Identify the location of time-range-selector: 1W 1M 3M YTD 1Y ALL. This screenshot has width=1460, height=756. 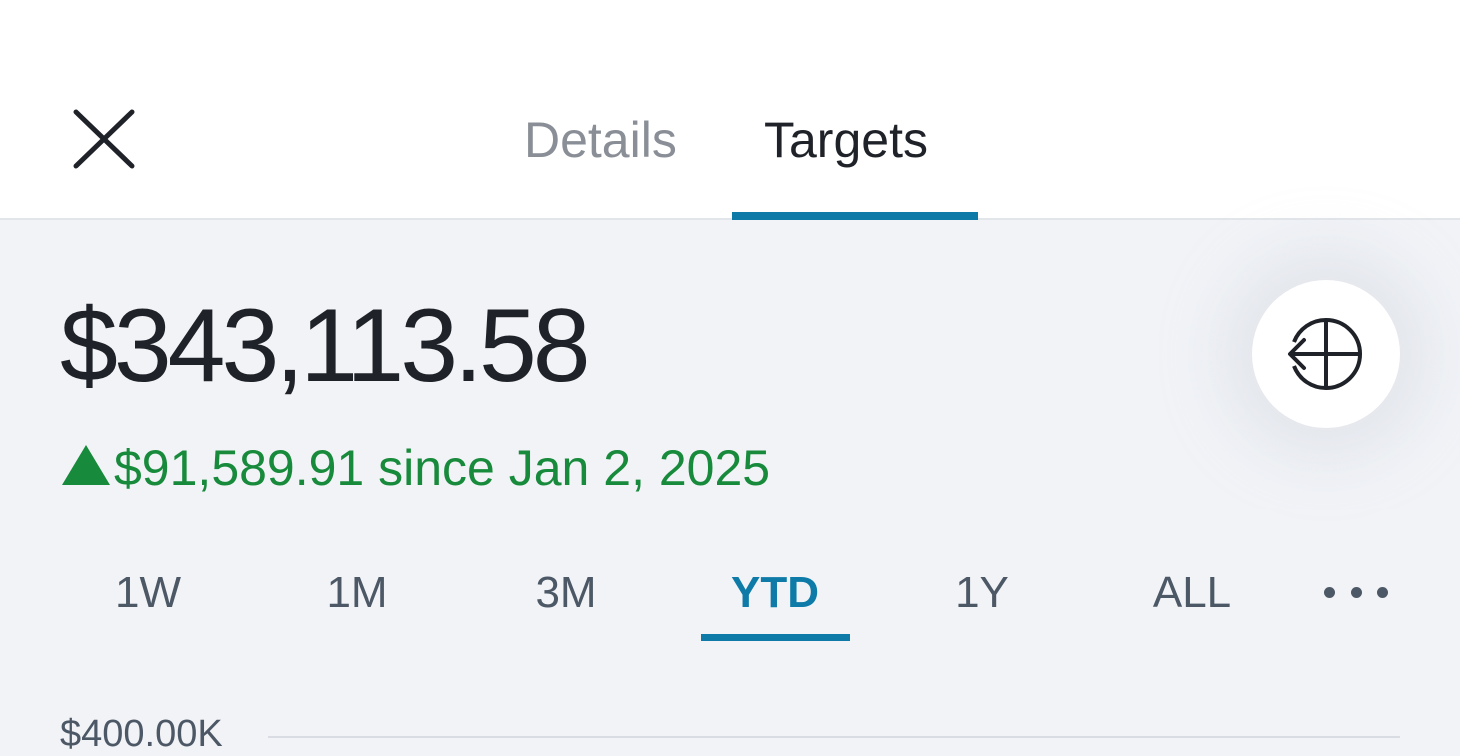
(730, 605).